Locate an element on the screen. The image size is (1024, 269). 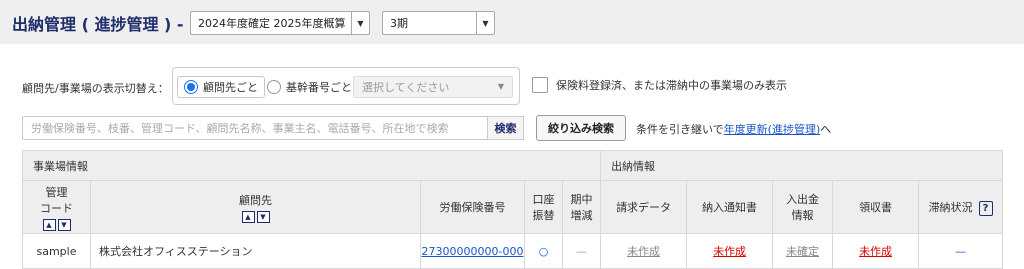
col-header-invoice: 請求データ is located at coordinates (644, 207).